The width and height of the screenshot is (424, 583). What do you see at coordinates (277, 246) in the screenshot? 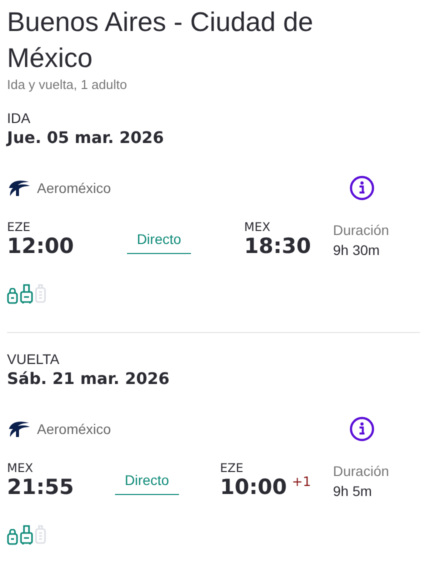
I see `arrival-time: 18:30` at bounding box center [277, 246].